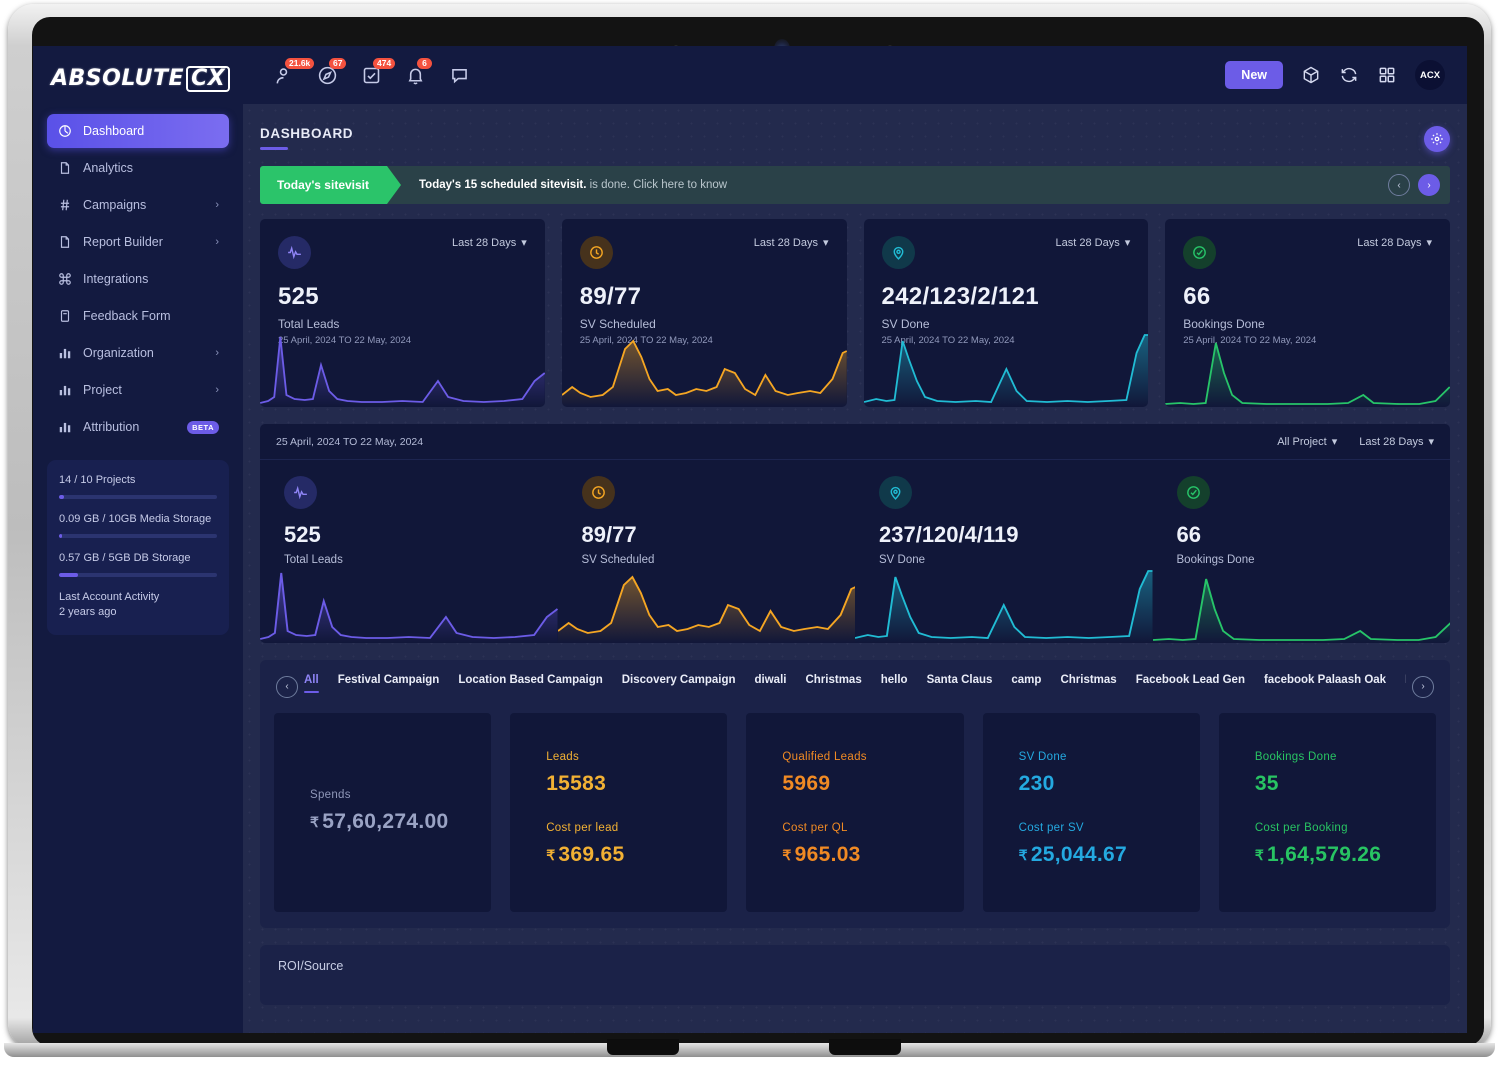 The height and width of the screenshot is (1079, 1499). I want to click on bell-badge: 6, so click(424, 63).